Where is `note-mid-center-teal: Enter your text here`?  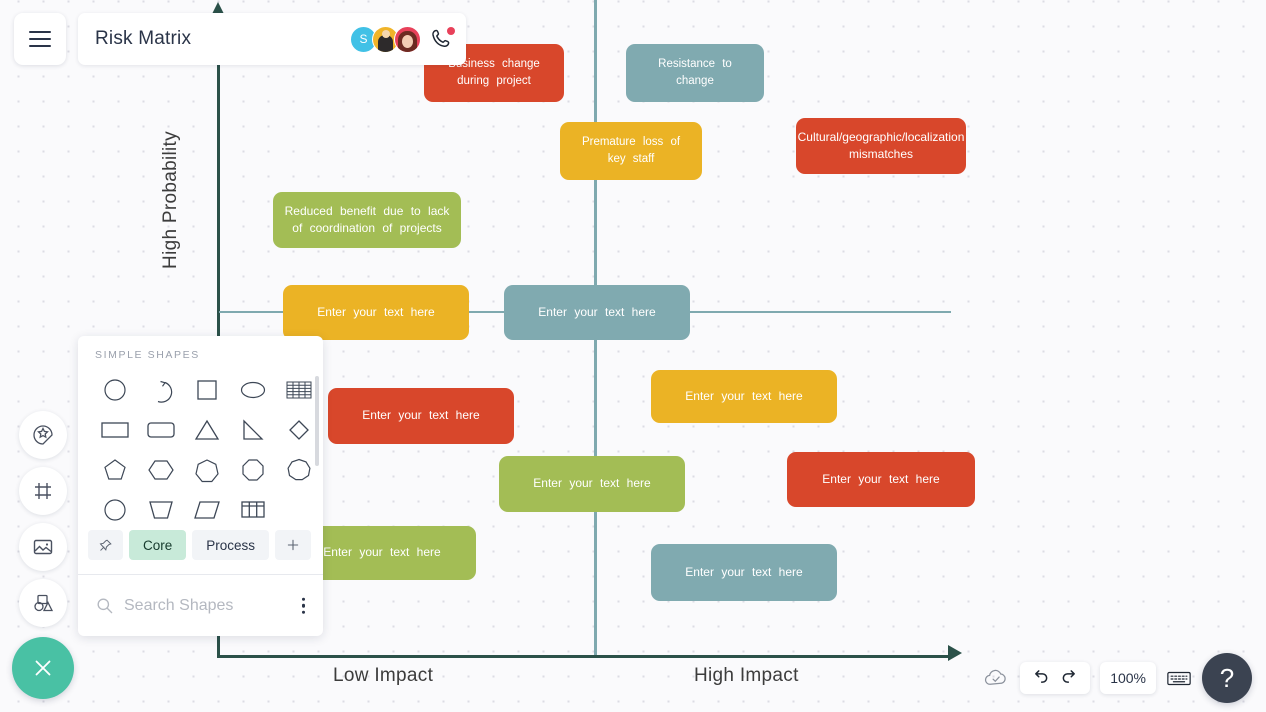
note-mid-center-teal: Enter your text here is located at coordinates (597, 312).